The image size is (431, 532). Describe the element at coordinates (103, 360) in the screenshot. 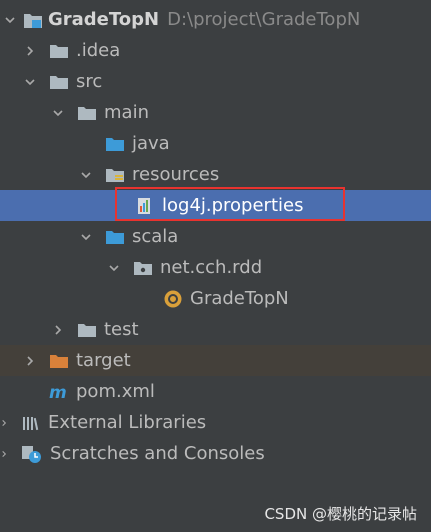

I see `tree-label-target: target` at that location.